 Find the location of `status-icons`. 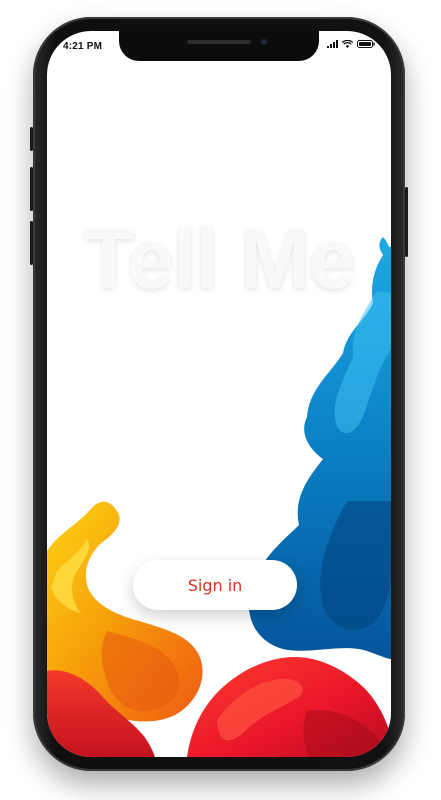

status-icons is located at coordinates (351, 44).